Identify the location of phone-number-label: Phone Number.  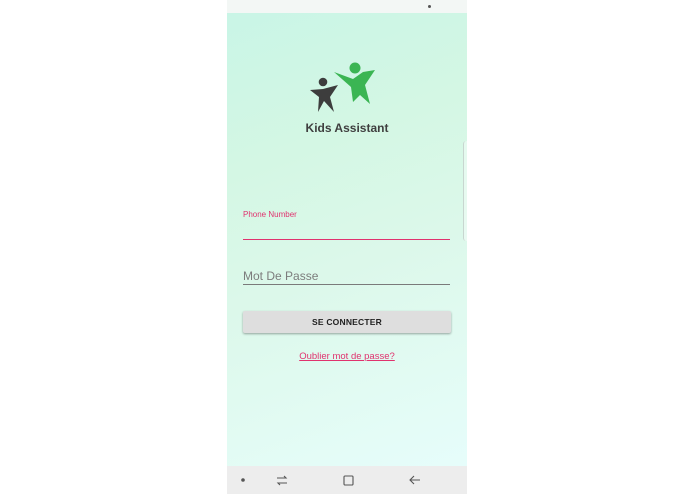
(270, 214).